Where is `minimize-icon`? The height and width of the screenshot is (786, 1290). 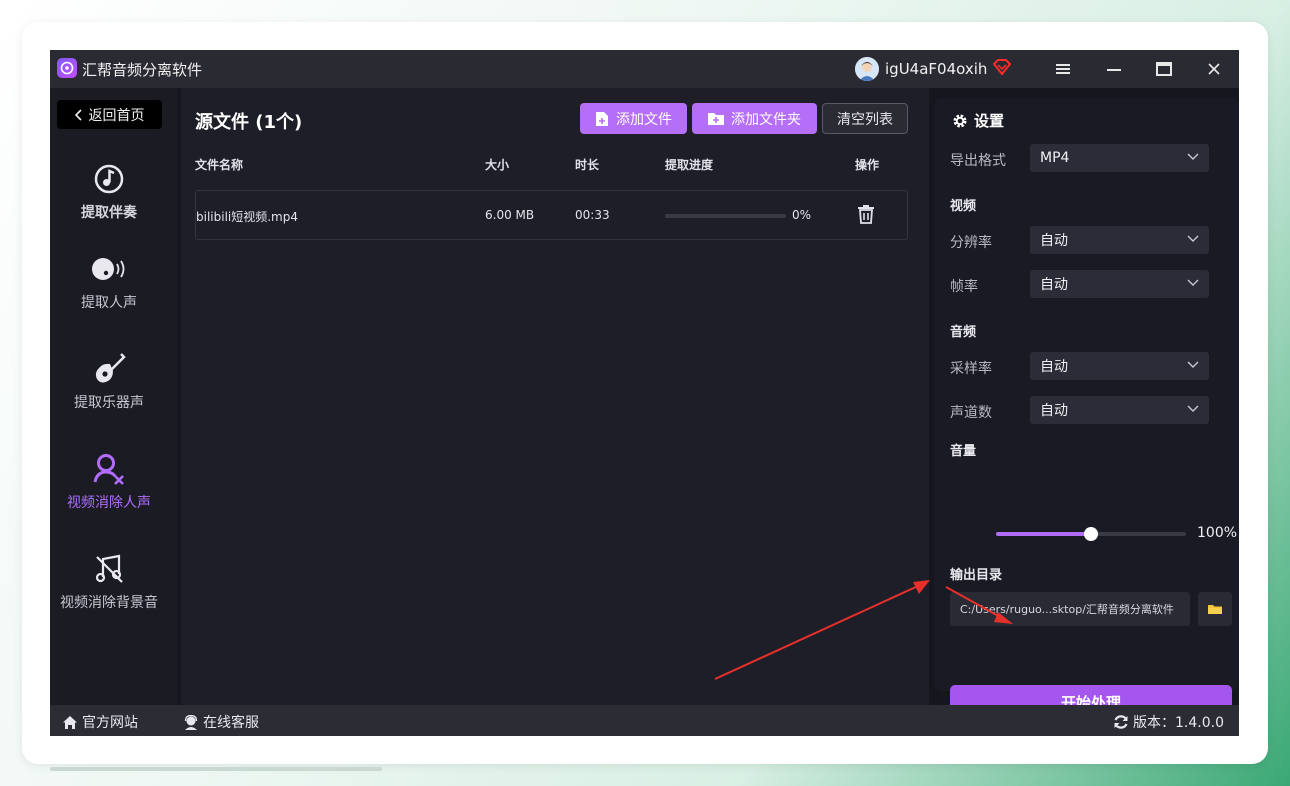
minimize-icon is located at coordinates (1114, 69).